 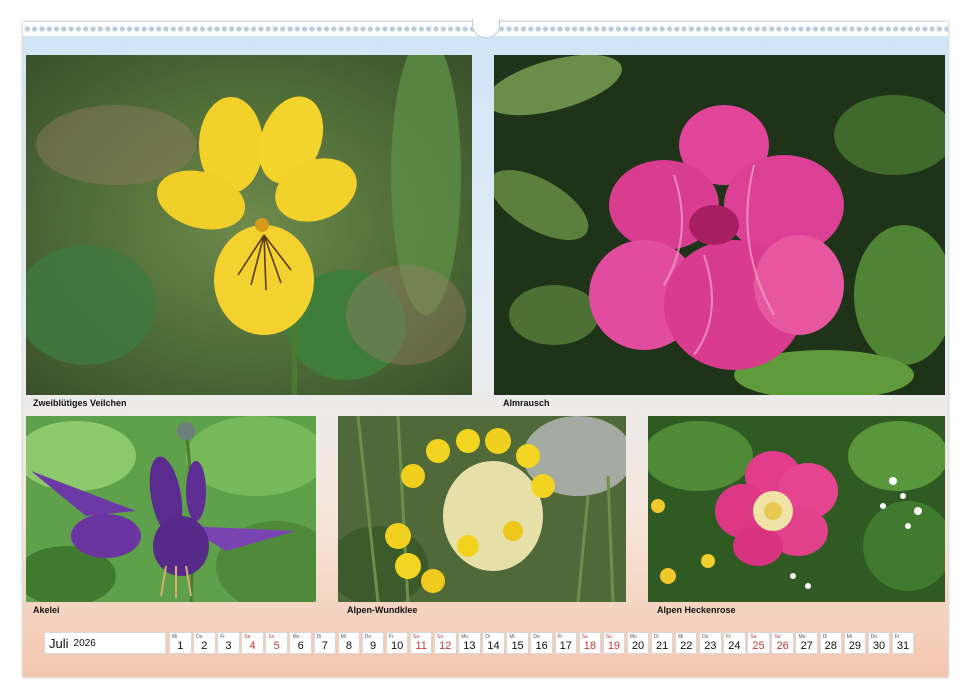 What do you see at coordinates (421, 646) in the screenshot?
I see `calendar-day-number: 11` at bounding box center [421, 646].